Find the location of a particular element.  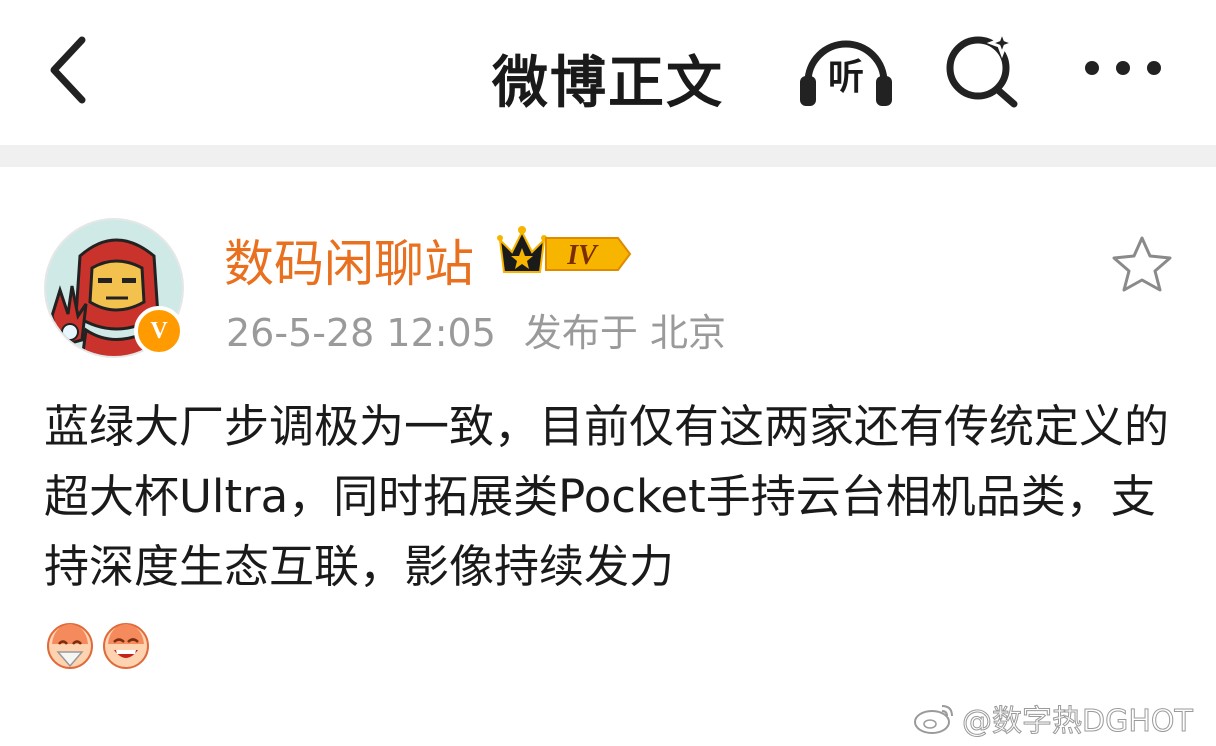

more-dots-icon is located at coordinates (1123, 68).